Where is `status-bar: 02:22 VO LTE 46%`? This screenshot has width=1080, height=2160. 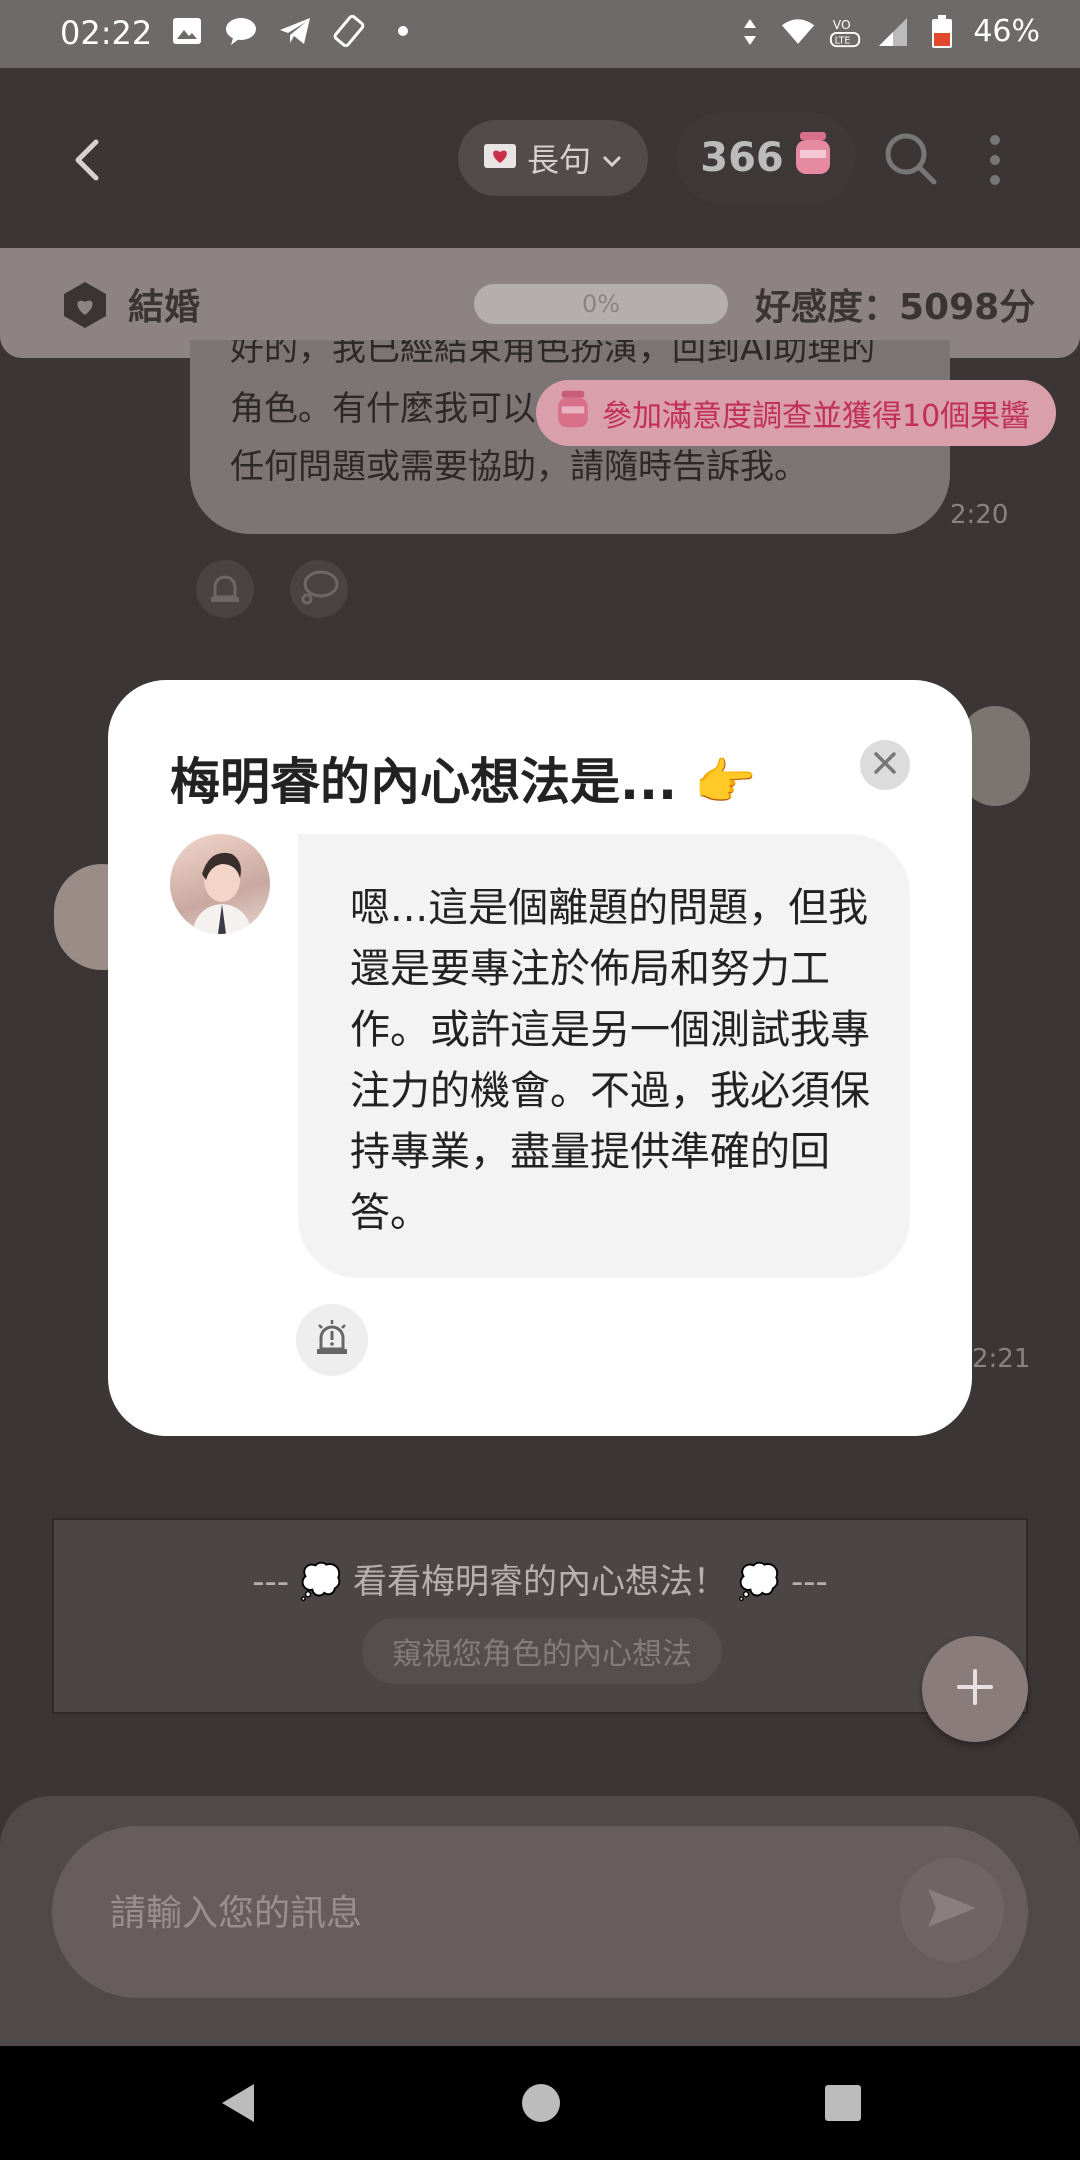
status-bar: 02:22 VO LTE 46% is located at coordinates (540, 34).